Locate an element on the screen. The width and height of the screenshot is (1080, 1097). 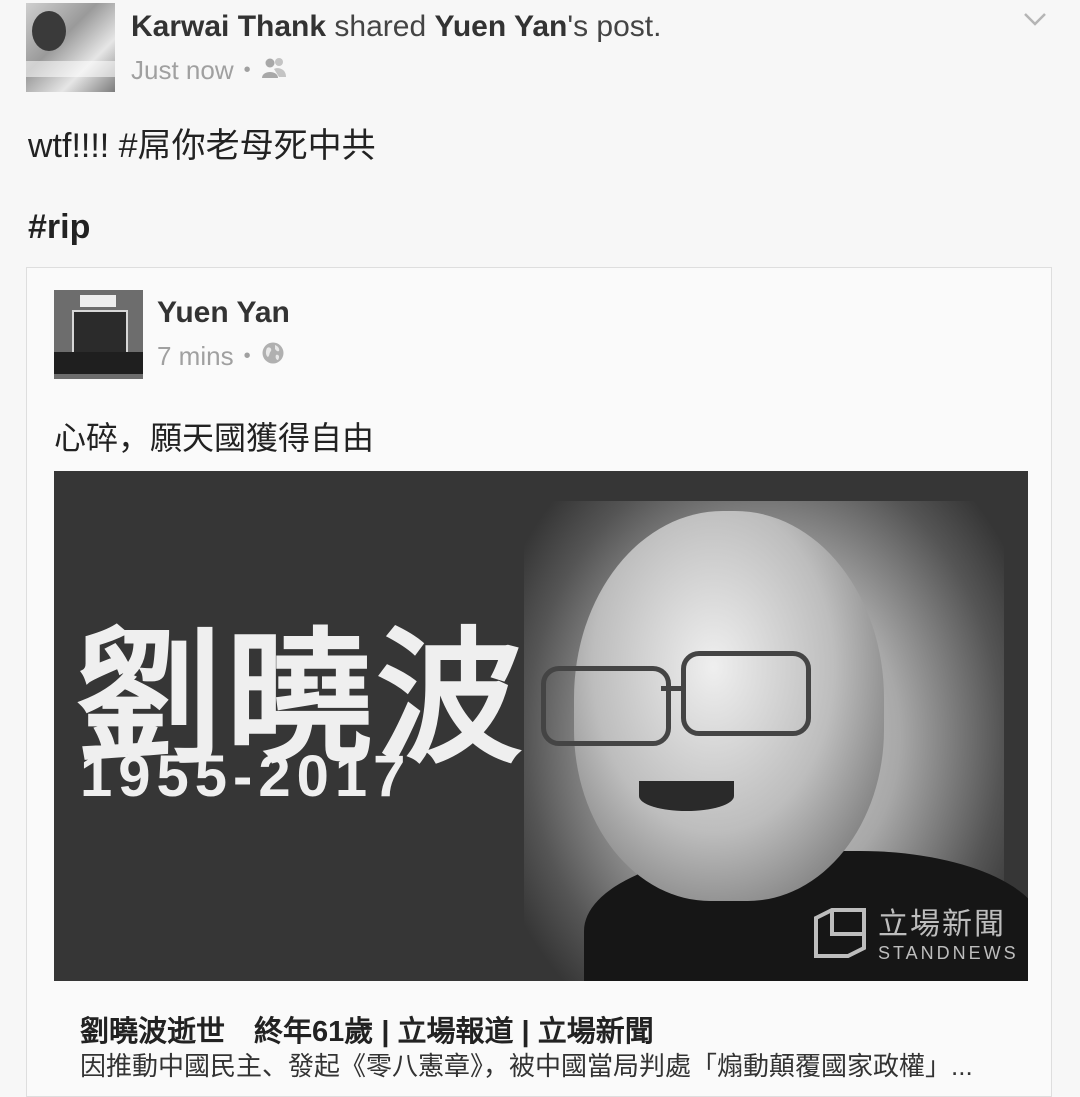
avatar-sign is located at coordinates (98, 301).